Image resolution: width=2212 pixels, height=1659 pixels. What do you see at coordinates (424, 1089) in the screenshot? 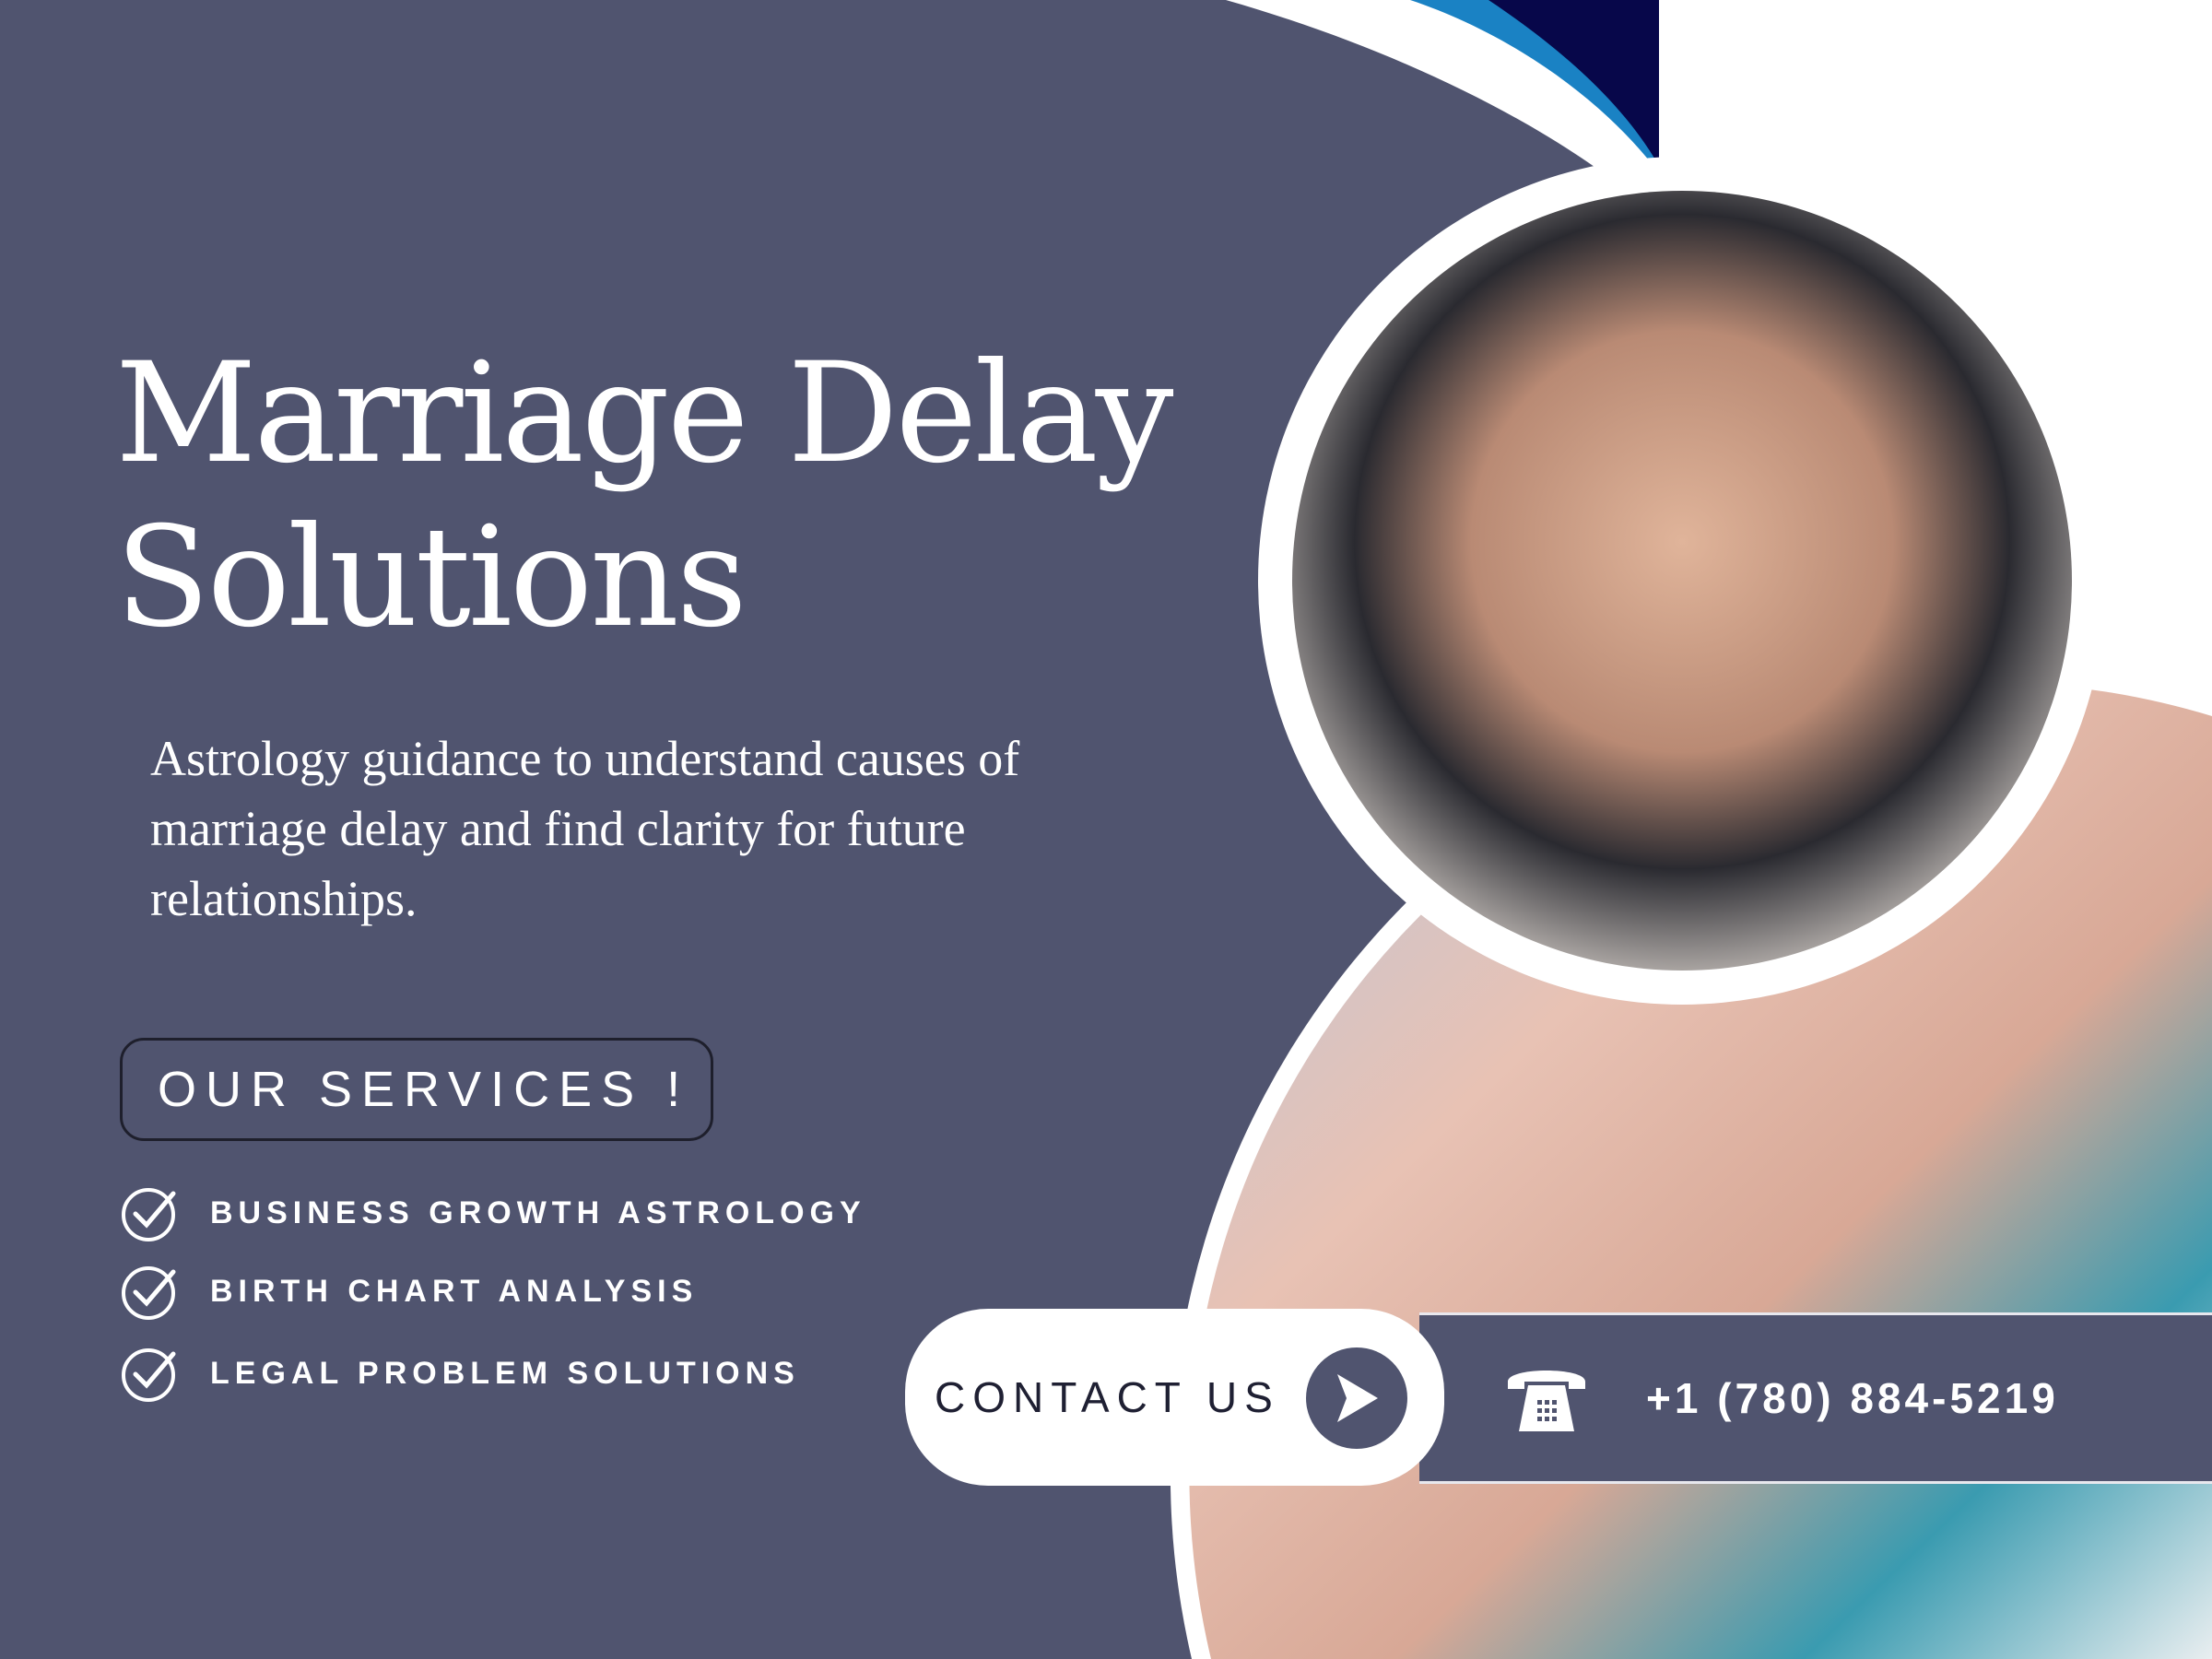
I see `our-services-label: OUR SERVICES !` at bounding box center [424, 1089].